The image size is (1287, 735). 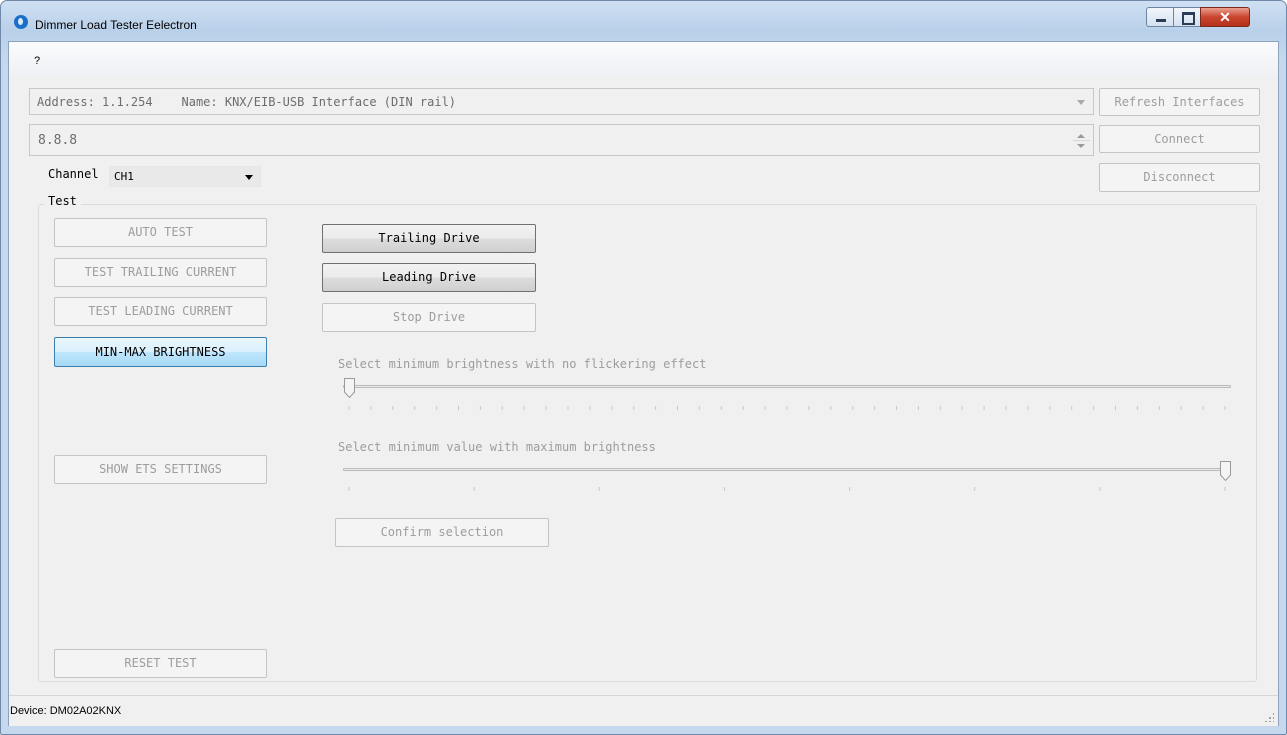 I want to click on channel-label: Channel, so click(x=73, y=174).